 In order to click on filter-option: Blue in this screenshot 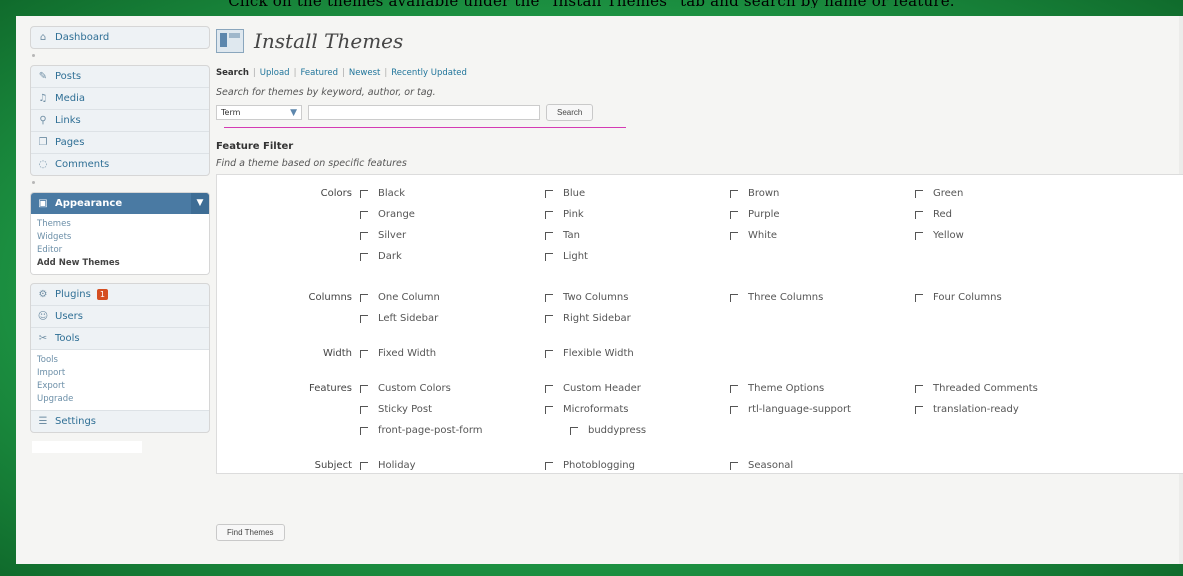, I will do `click(637, 193)`.